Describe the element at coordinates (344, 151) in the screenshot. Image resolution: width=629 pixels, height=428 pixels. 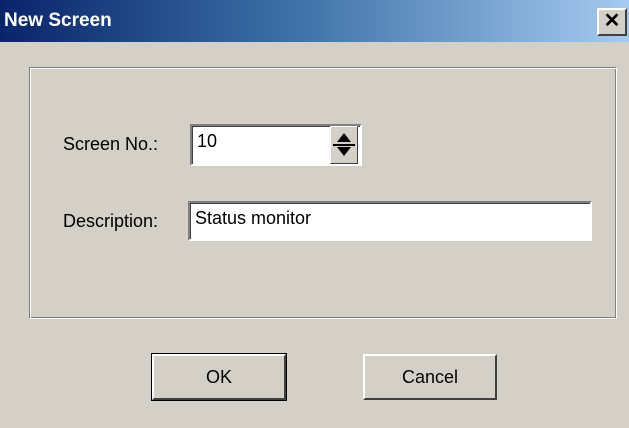
I see `spin-down-icon` at that location.